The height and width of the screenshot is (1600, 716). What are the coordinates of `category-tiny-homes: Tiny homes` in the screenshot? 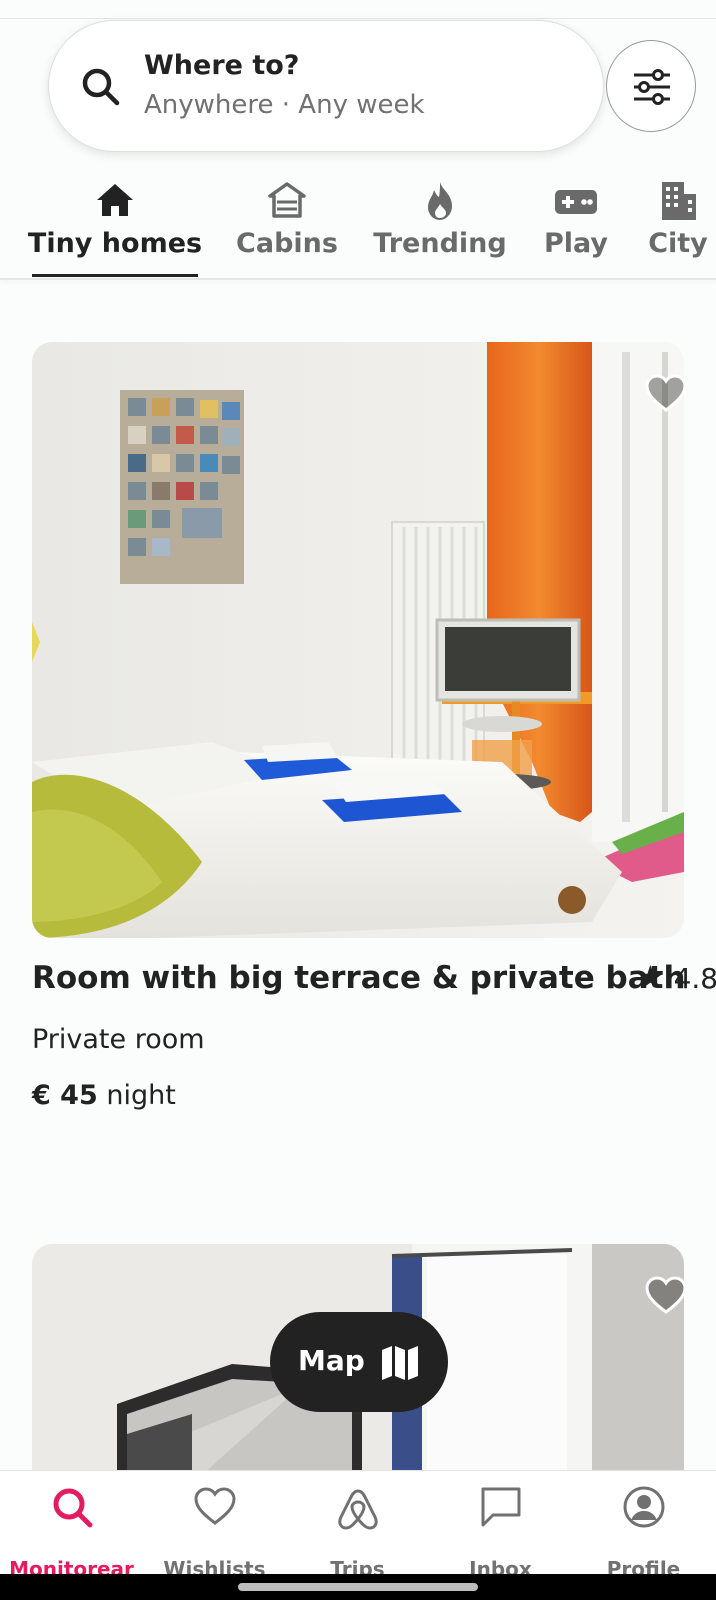 It's located at (115, 228).